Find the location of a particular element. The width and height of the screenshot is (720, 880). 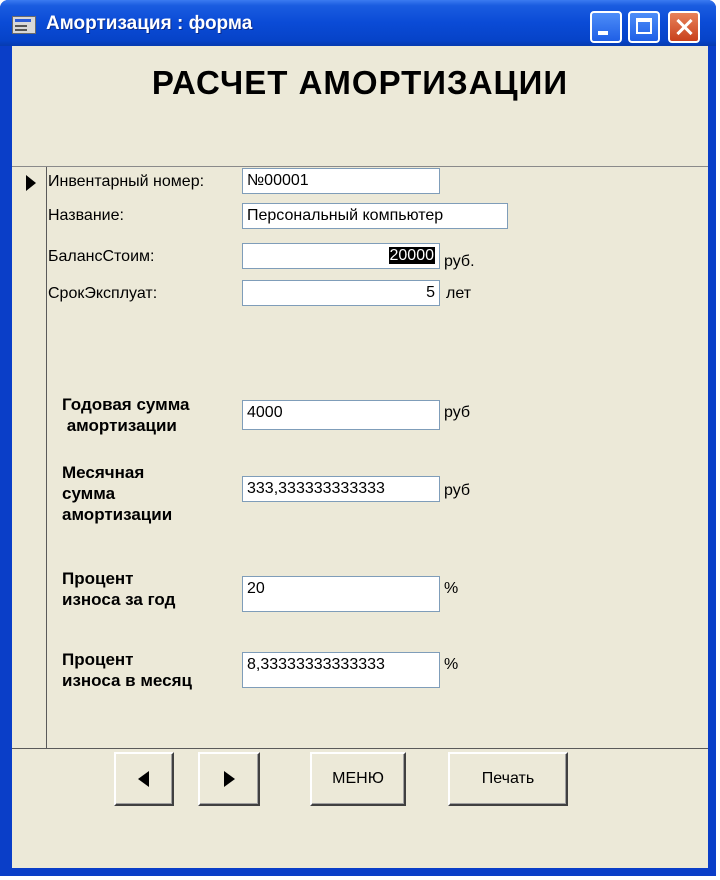

print-button: Печать is located at coordinates (508, 779).